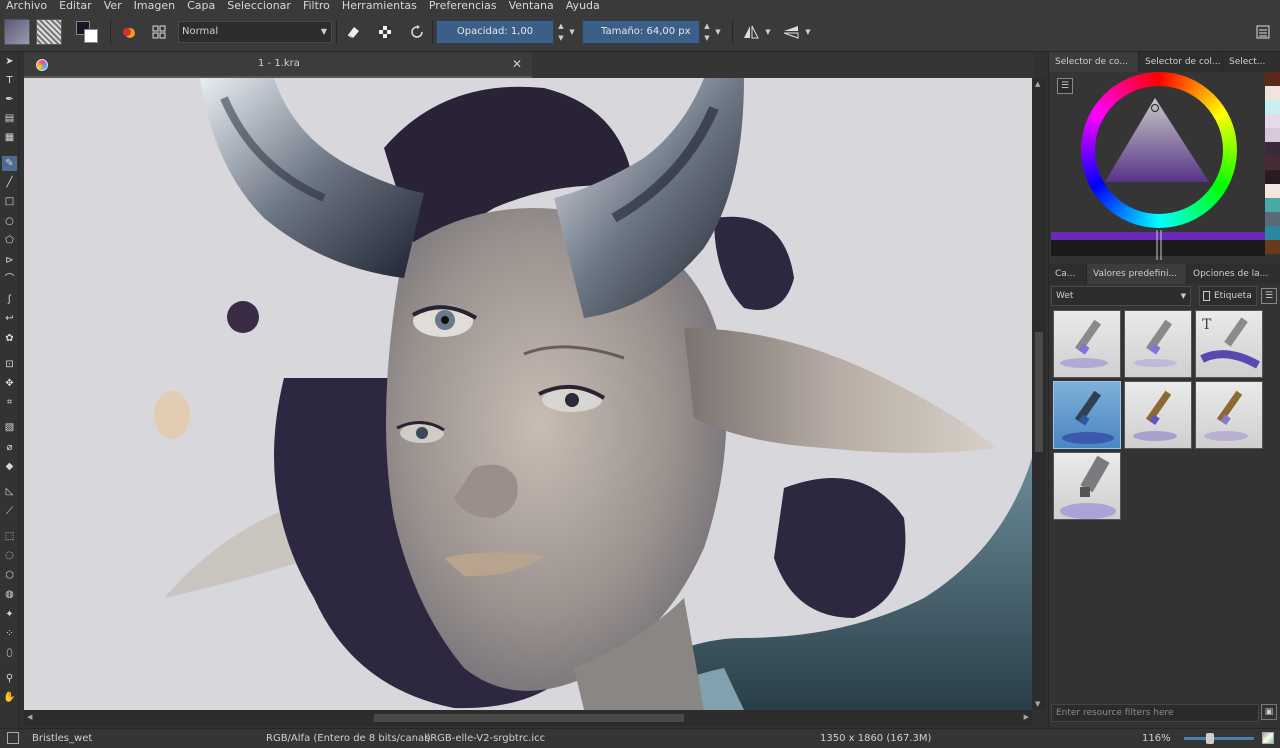  I want to click on freehand-brush-icon: ✎, so click(9, 163).